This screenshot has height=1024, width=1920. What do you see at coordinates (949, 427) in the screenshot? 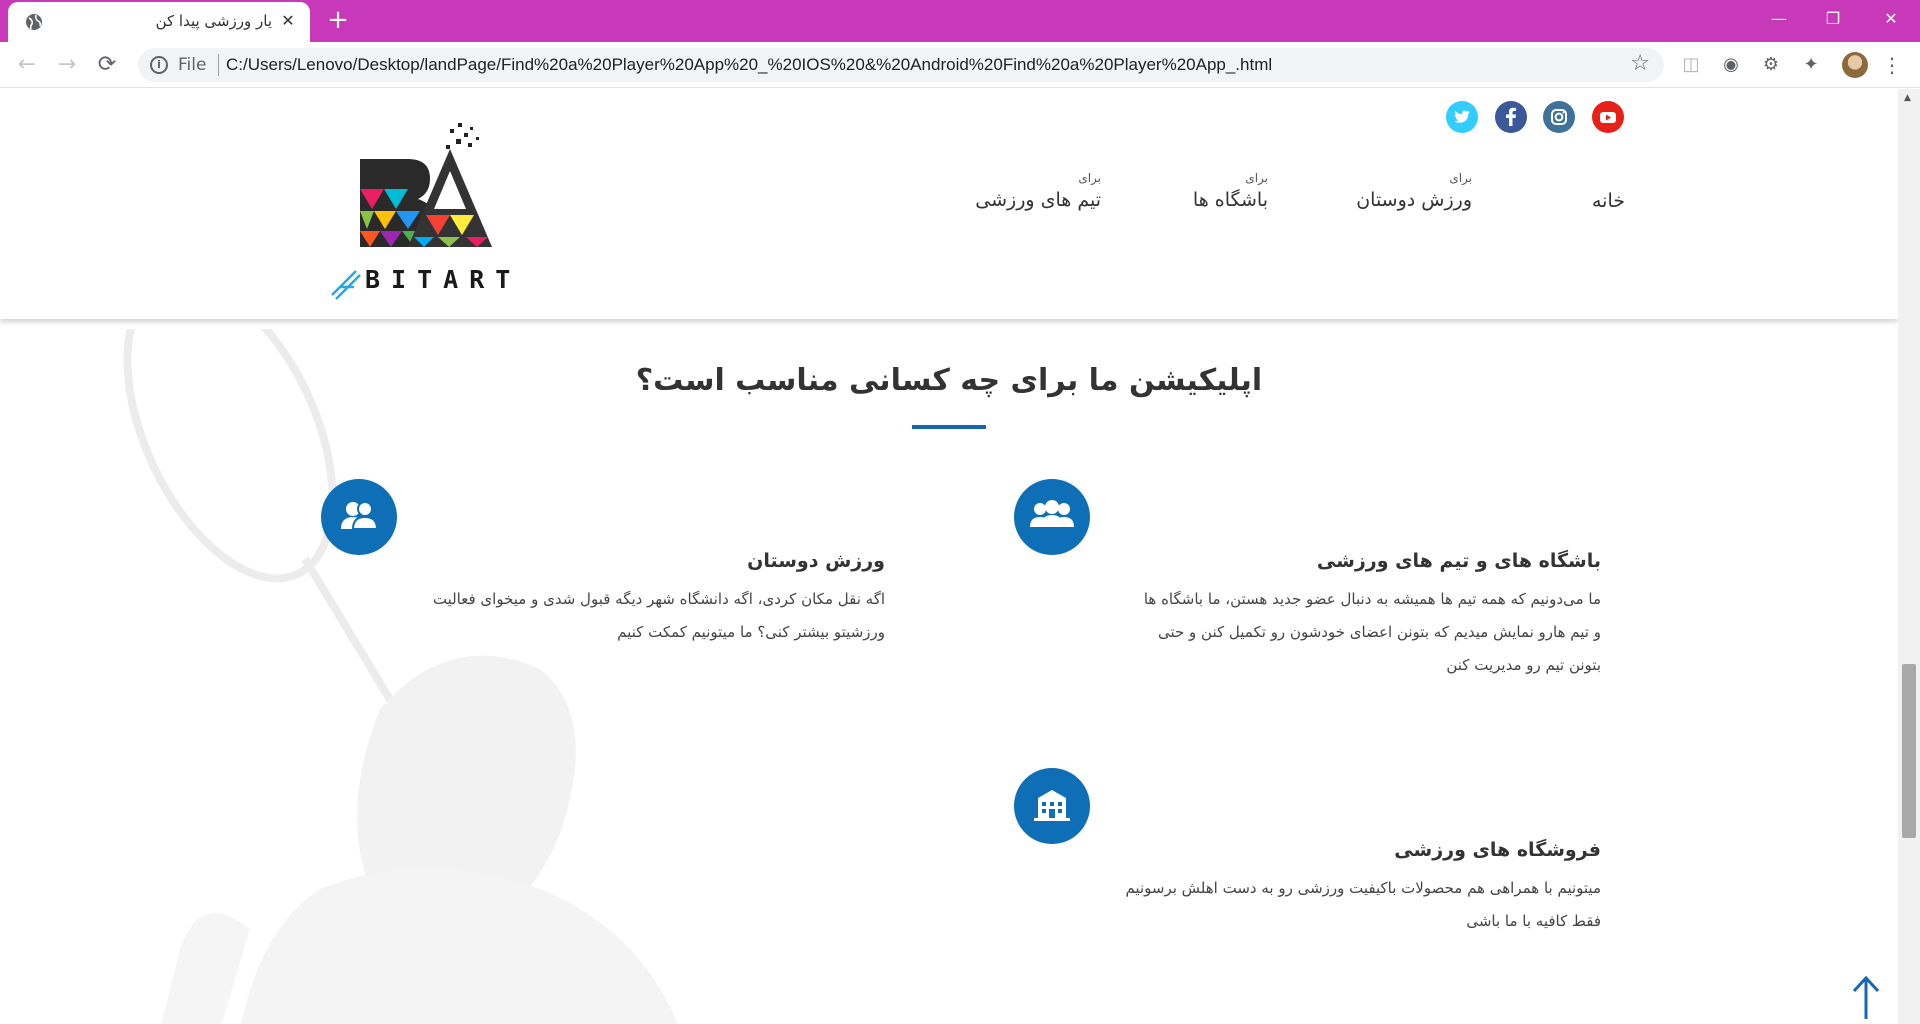
I see `title-underline` at bounding box center [949, 427].